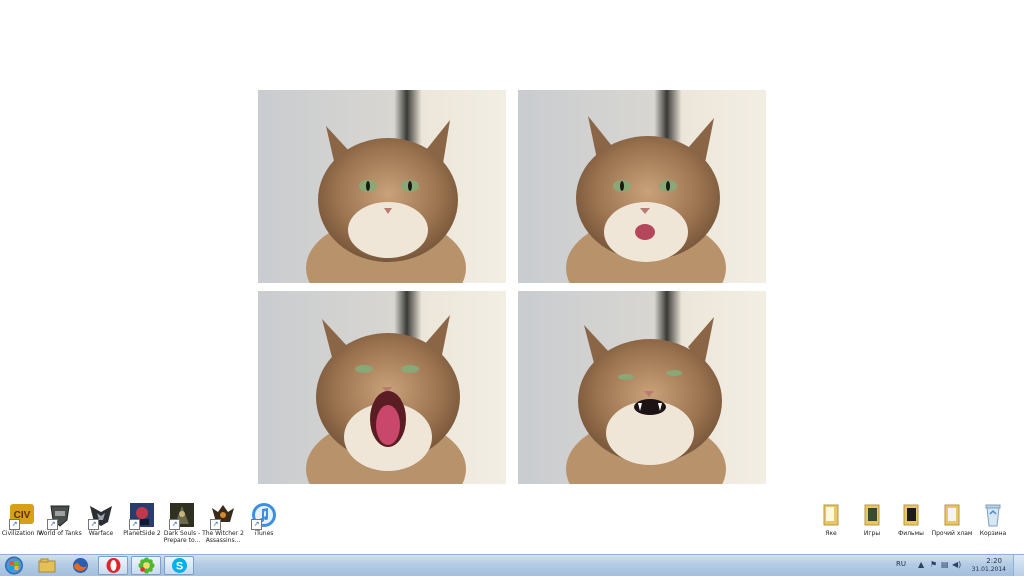 The image size is (1024, 580). I want to click on action-center-flag-icon: ⚑, so click(934, 564).